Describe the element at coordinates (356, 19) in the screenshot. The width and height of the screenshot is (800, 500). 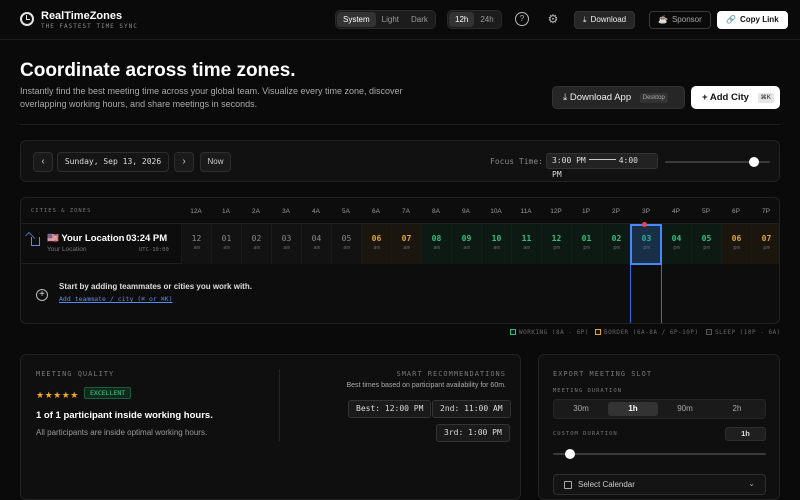
I see `theme-system-option: System` at that location.